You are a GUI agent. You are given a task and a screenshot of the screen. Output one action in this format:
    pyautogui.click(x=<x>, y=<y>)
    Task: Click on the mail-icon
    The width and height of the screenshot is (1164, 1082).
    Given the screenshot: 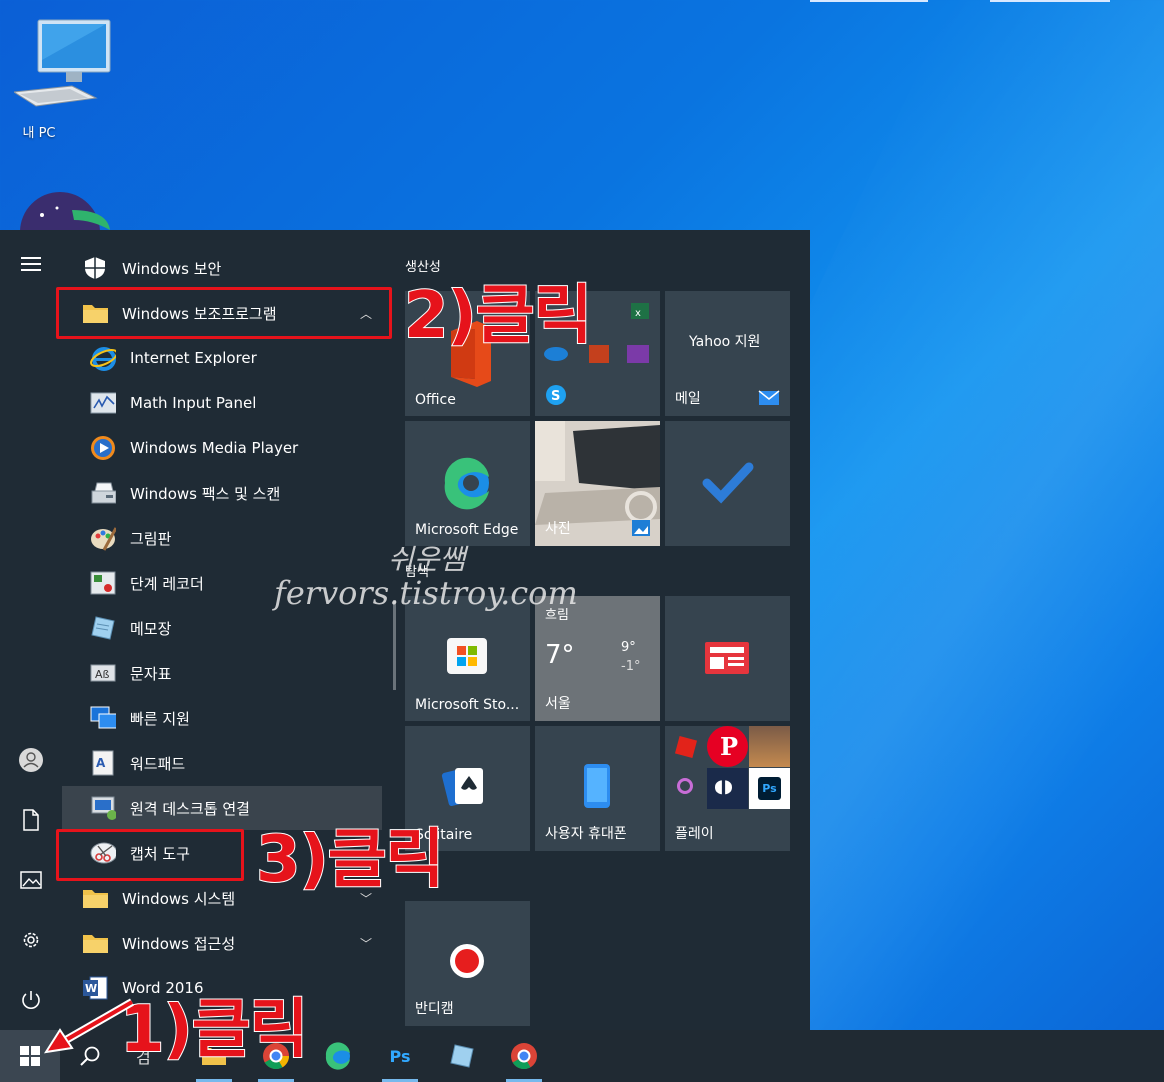 What is the action you would take?
    pyautogui.click(x=769, y=397)
    